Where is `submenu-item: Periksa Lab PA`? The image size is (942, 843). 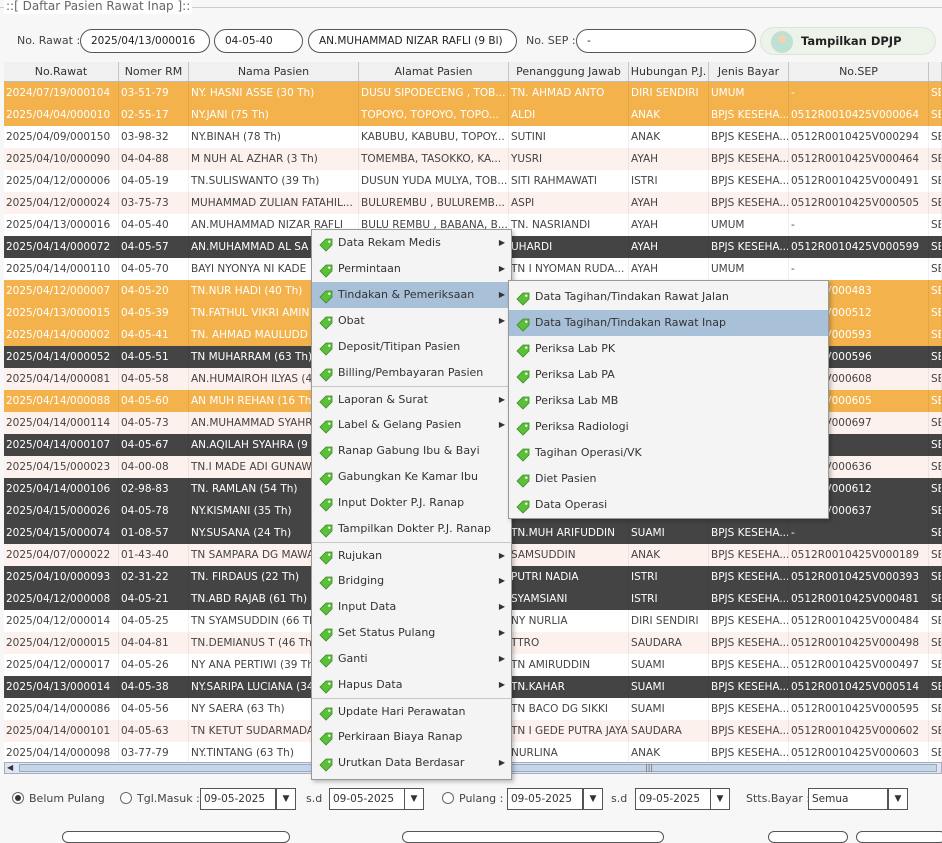
submenu-item: Periksa Lab PA is located at coordinates (668, 375).